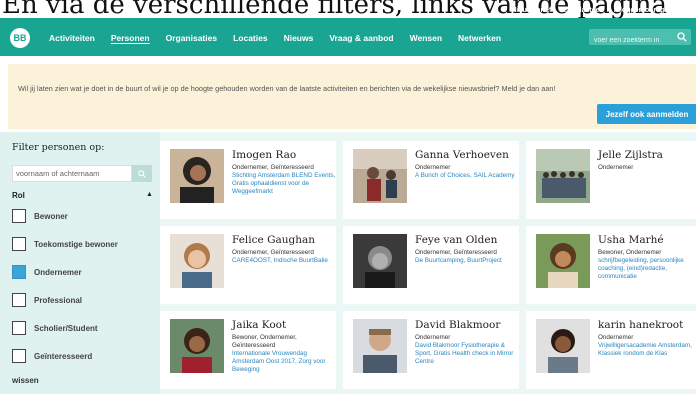 Image resolution: width=696 pixels, height=394 pixels. Describe the element at coordinates (582, 10) in the screenshot. I see `post-something-link: Iets plaatsen` at that location.